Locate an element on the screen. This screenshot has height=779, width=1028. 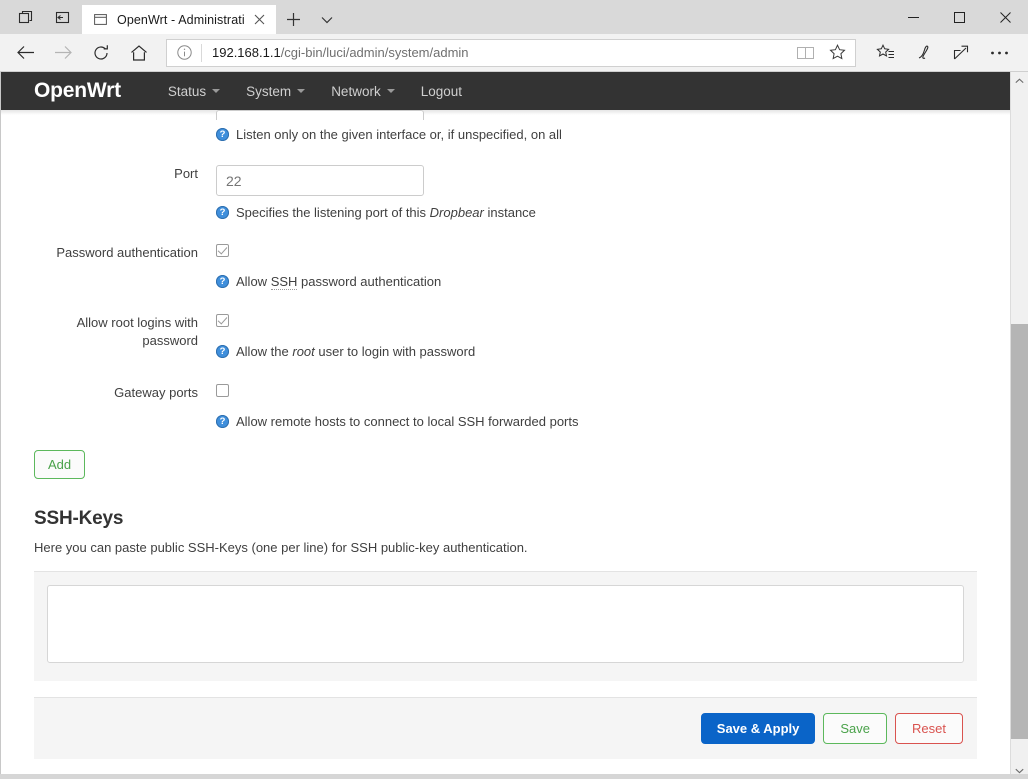
scroll-up-icon is located at coordinates (1019, 80).